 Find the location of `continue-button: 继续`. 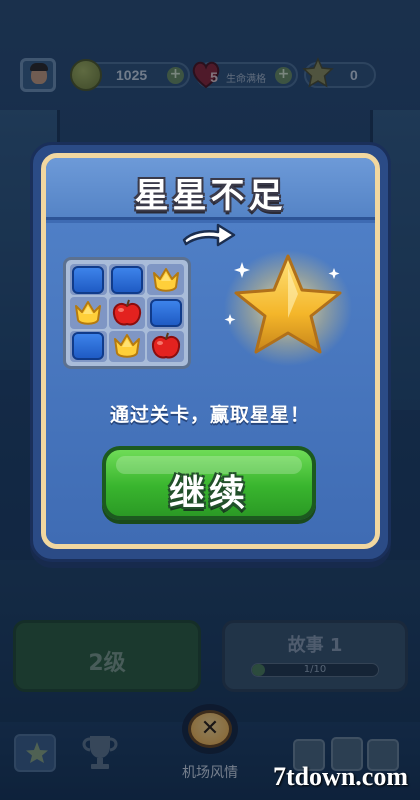

continue-button: 继续 is located at coordinates (209, 483).